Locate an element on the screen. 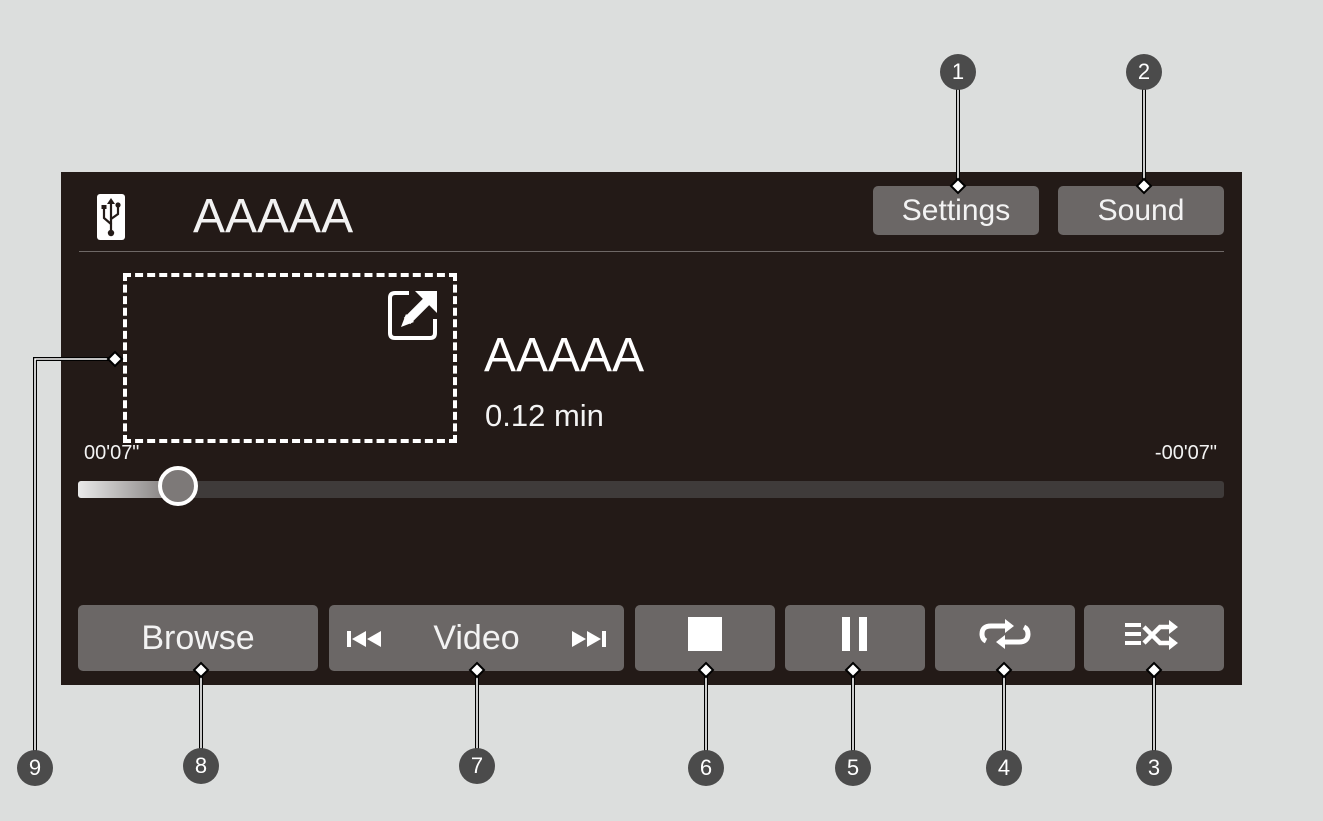  remaining-time: -00'07" is located at coordinates (1185, 453).